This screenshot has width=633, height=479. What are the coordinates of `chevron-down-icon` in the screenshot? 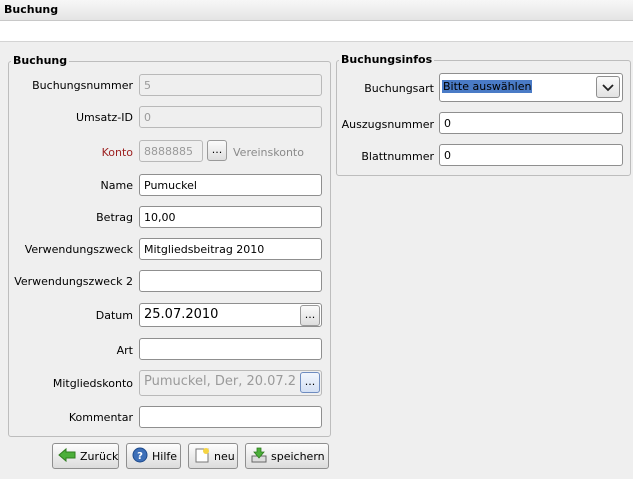 It's located at (608, 87).